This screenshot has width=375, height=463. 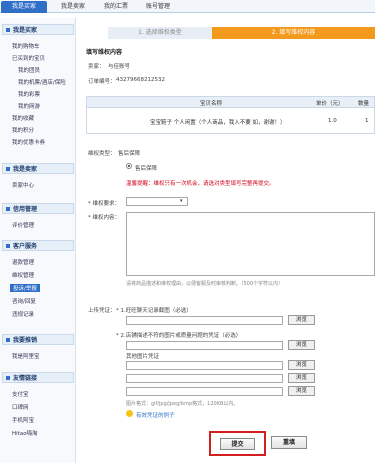 What do you see at coordinates (187, 6) in the screenshot?
I see `top-navigation: 我是买家 我是卖家 我的汇票 账号管理` at bounding box center [187, 6].